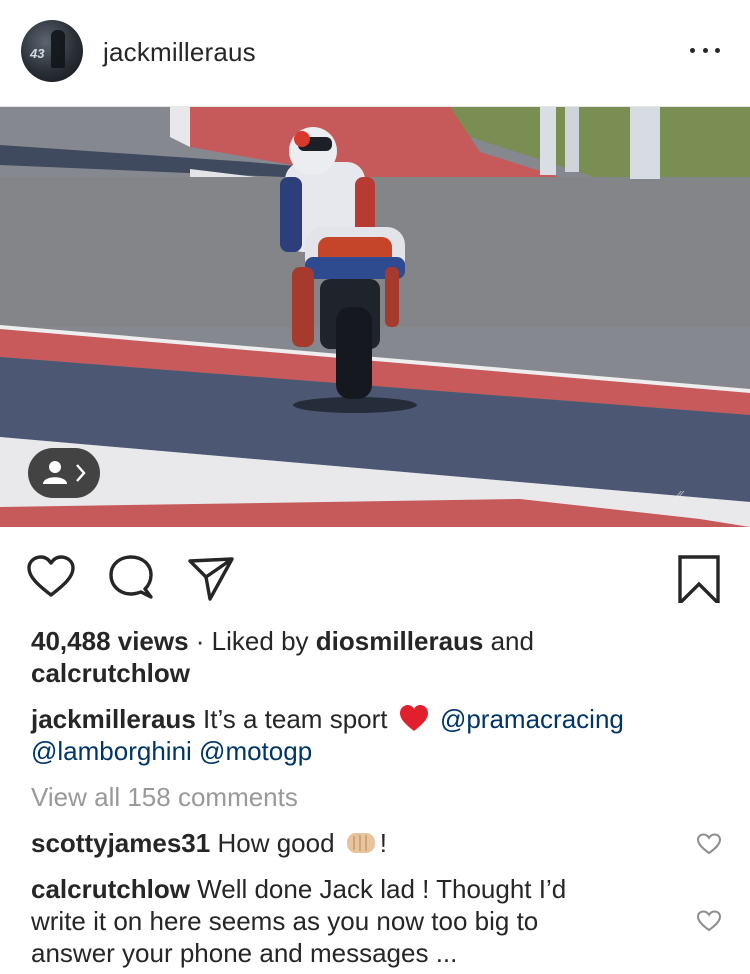 Image resolution: width=750 pixels, height=974 pixels. I want to click on liked-by-user2: calcrutchlow, so click(110, 673).